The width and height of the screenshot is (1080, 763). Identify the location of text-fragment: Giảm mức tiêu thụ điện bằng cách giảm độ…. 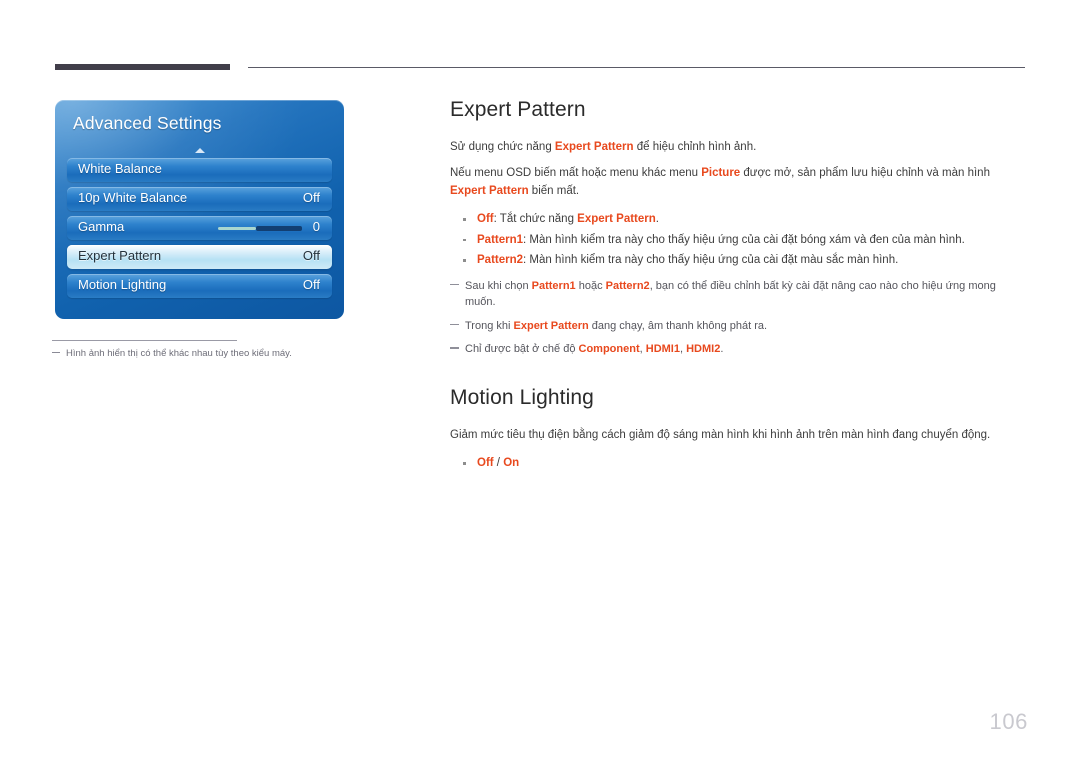
(720, 434).